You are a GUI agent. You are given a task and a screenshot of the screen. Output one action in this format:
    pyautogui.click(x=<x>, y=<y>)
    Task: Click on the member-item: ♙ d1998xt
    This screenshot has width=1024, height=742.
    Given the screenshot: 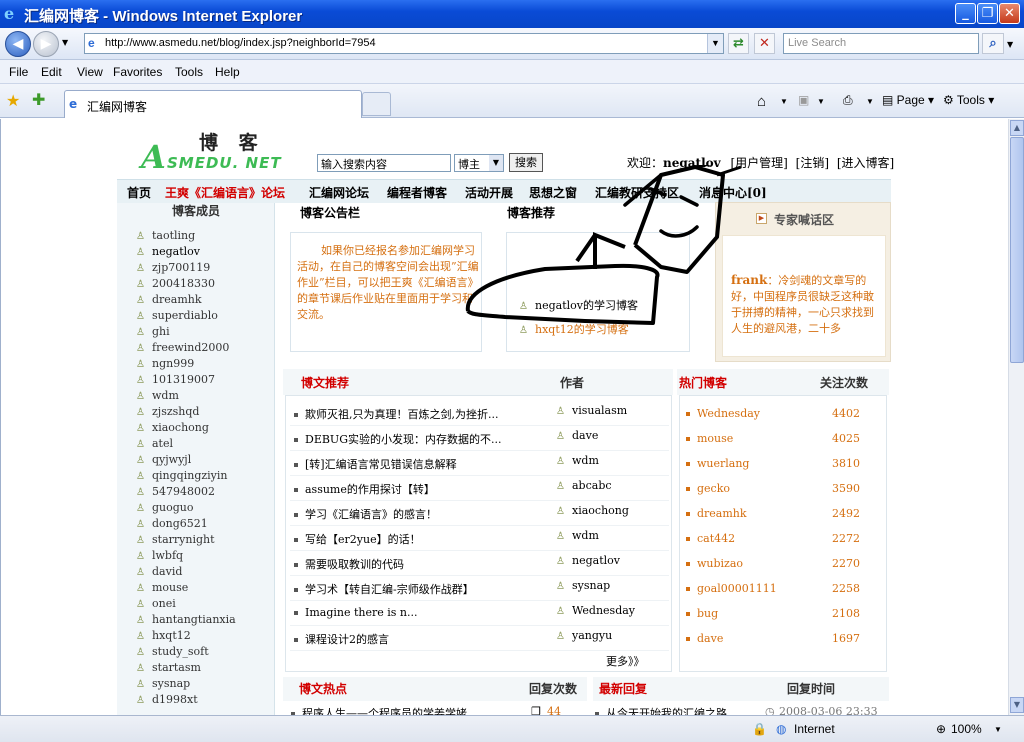 What is the action you would take?
    pyautogui.click(x=167, y=700)
    